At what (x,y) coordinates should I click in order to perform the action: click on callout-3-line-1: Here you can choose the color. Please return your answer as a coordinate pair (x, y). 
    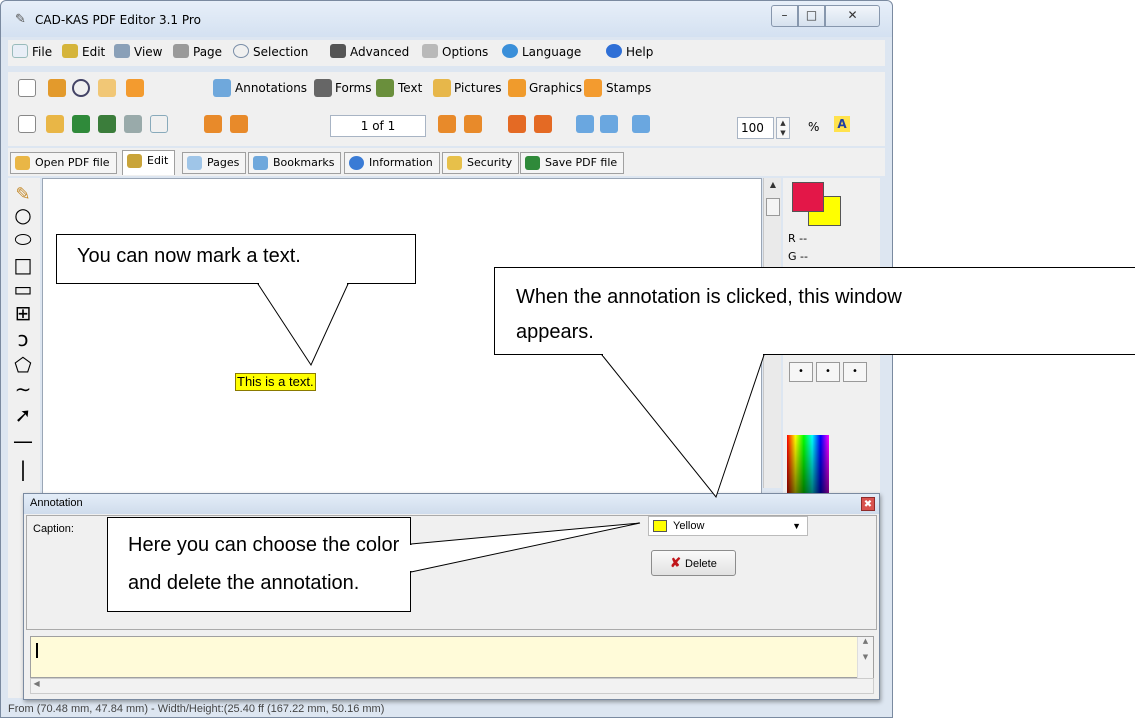
    Looking at the image, I should click on (264, 545).